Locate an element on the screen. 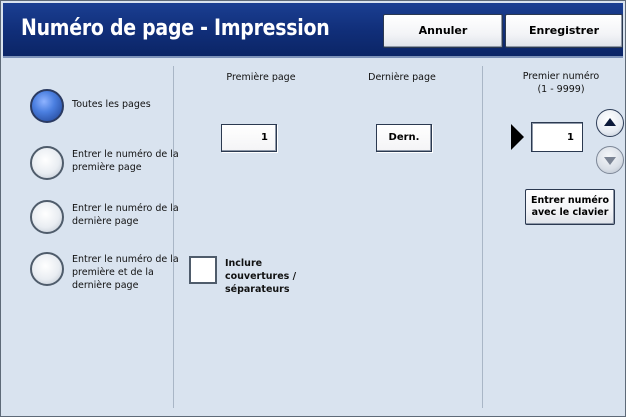 This screenshot has height=417, width=626. keypad-entry-button: Entrer numéro avec le clavier is located at coordinates (570, 207).